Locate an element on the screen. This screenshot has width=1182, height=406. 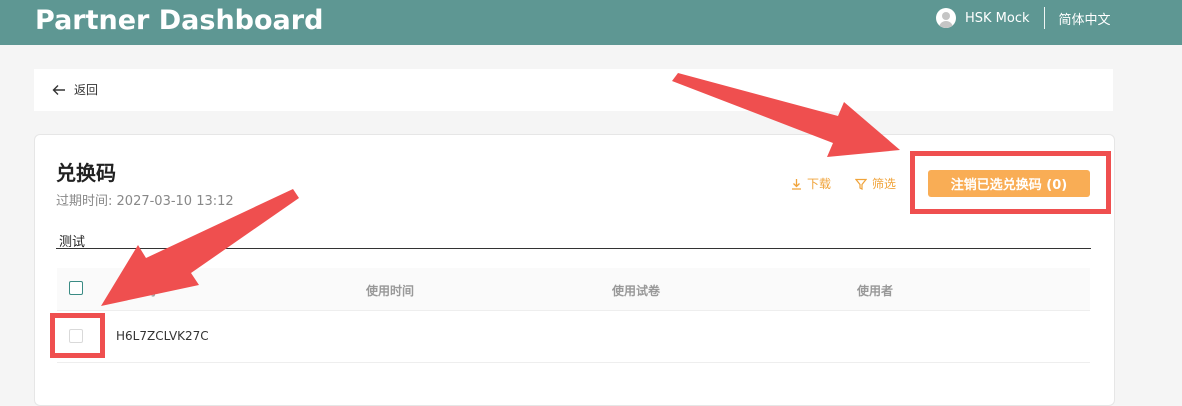
column-header-used-time: 使用时间 is located at coordinates (390, 291).